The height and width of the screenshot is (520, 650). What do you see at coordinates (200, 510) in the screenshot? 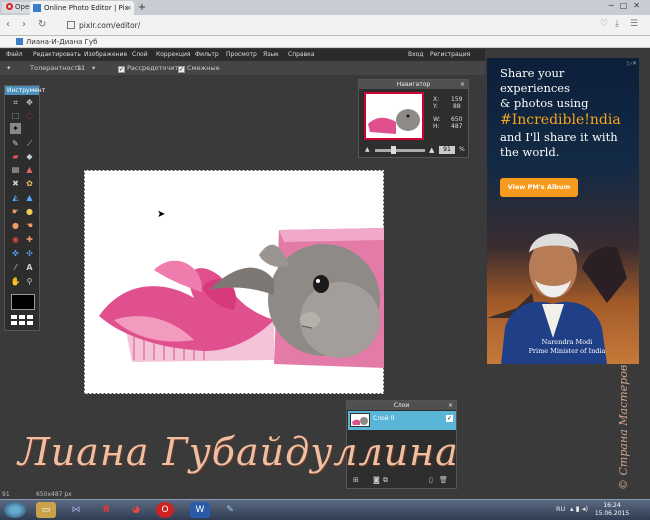
I see `word-taskbar-icon: W` at bounding box center [200, 510].